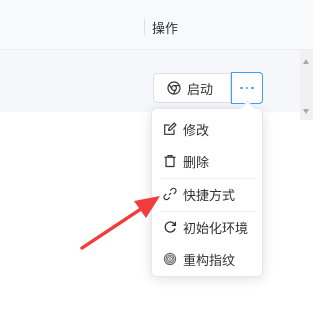 Image resolution: width=320 pixels, height=320 pixels. What do you see at coordinates (196, 163) in the screenshot?
I see `menu-item-label: 删除` at bounding box center [196, 163].